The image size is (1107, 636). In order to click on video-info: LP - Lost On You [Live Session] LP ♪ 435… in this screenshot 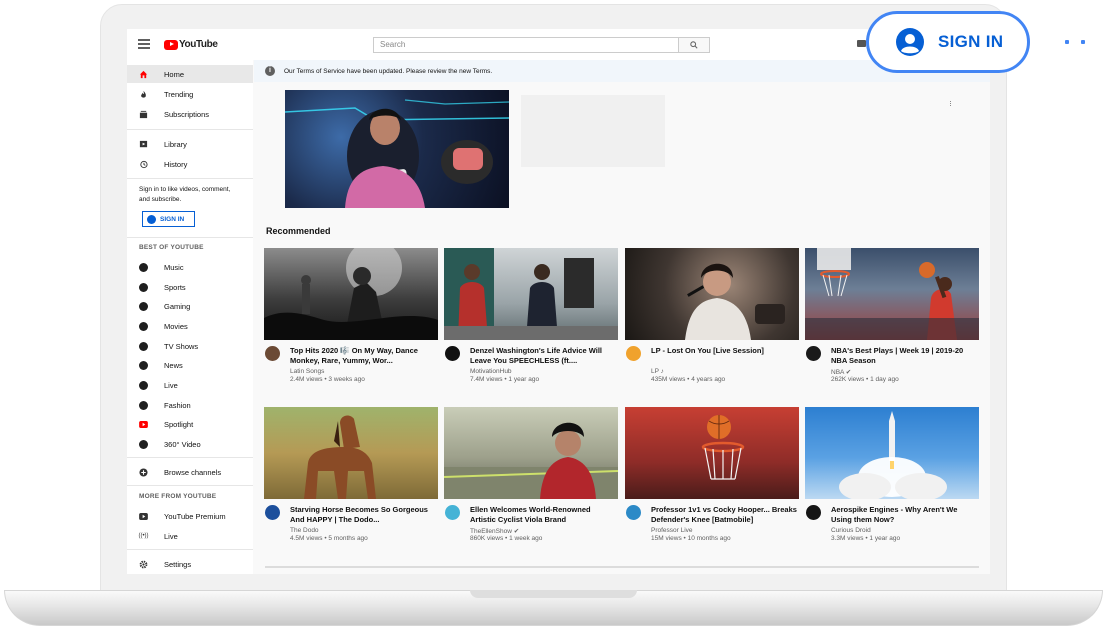, I will do `click(712, 370)`.